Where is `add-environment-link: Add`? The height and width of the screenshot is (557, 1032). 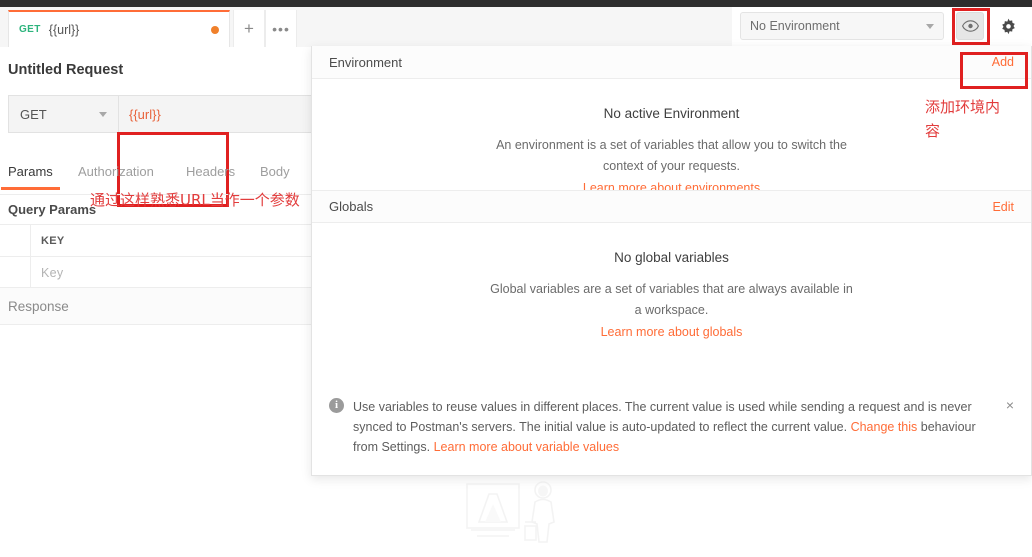 add-environment-link: Add is located at coordinates (1003, 62).